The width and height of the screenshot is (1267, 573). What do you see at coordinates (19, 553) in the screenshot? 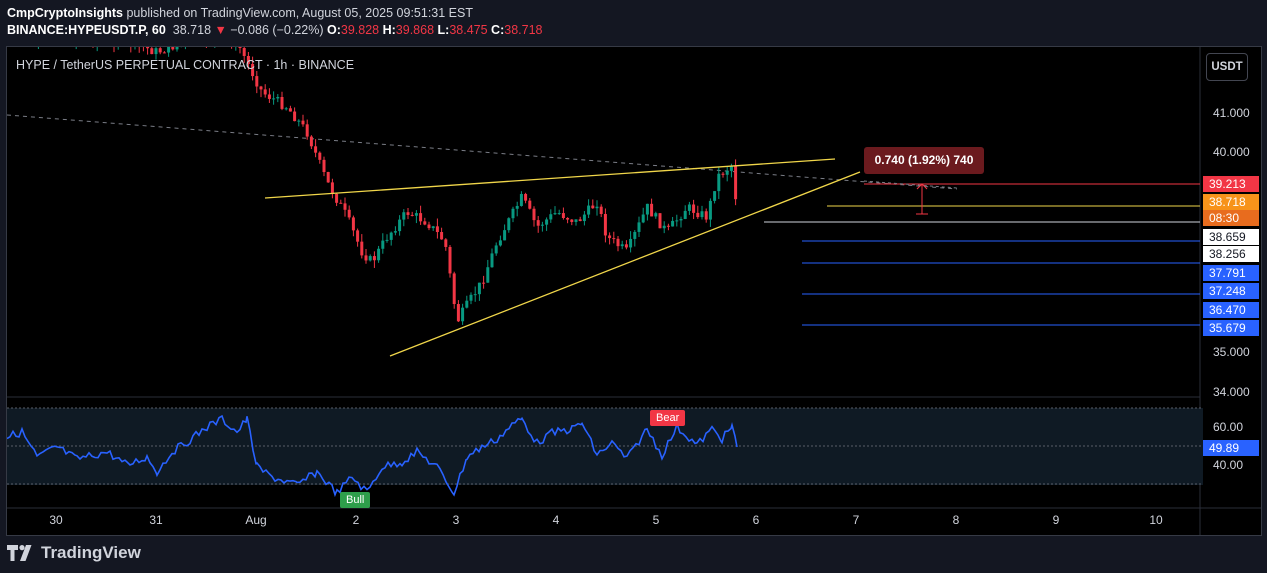
I see `tradingview-logo-icon` at bounding box center [19, 553].